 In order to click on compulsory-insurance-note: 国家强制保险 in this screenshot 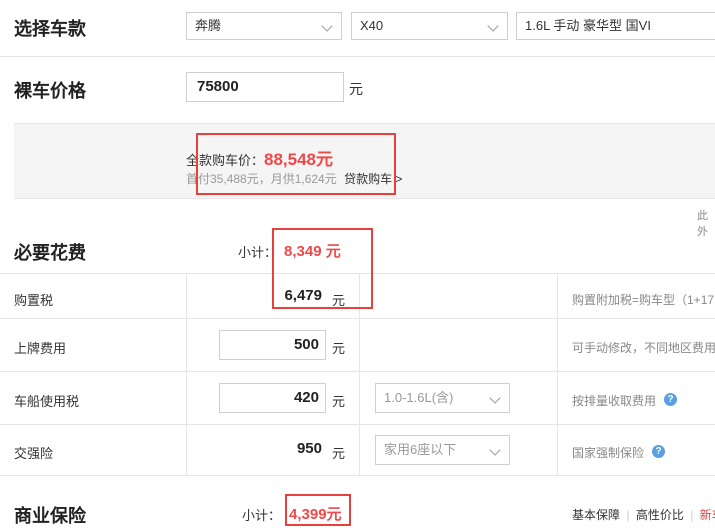, I will do `click(608, 453)`.